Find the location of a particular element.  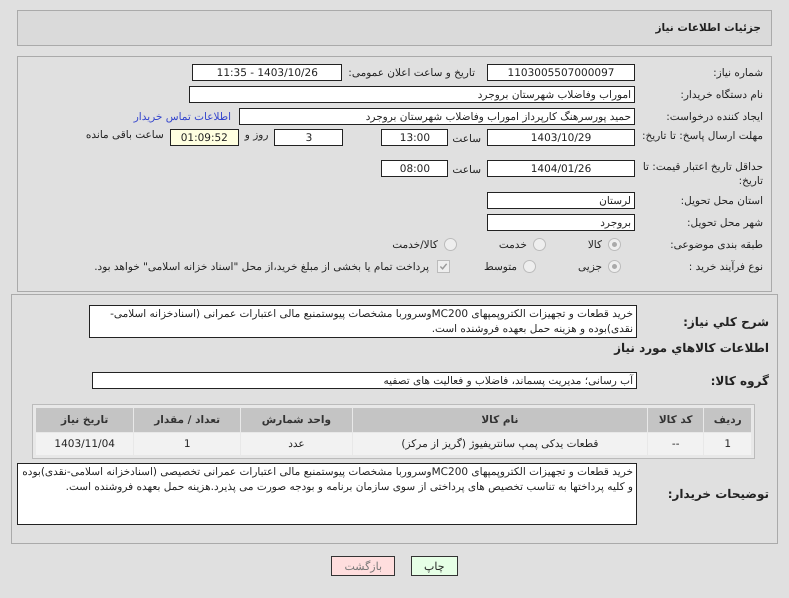

radio-label: خدمت is located at coordinates (512, 244).